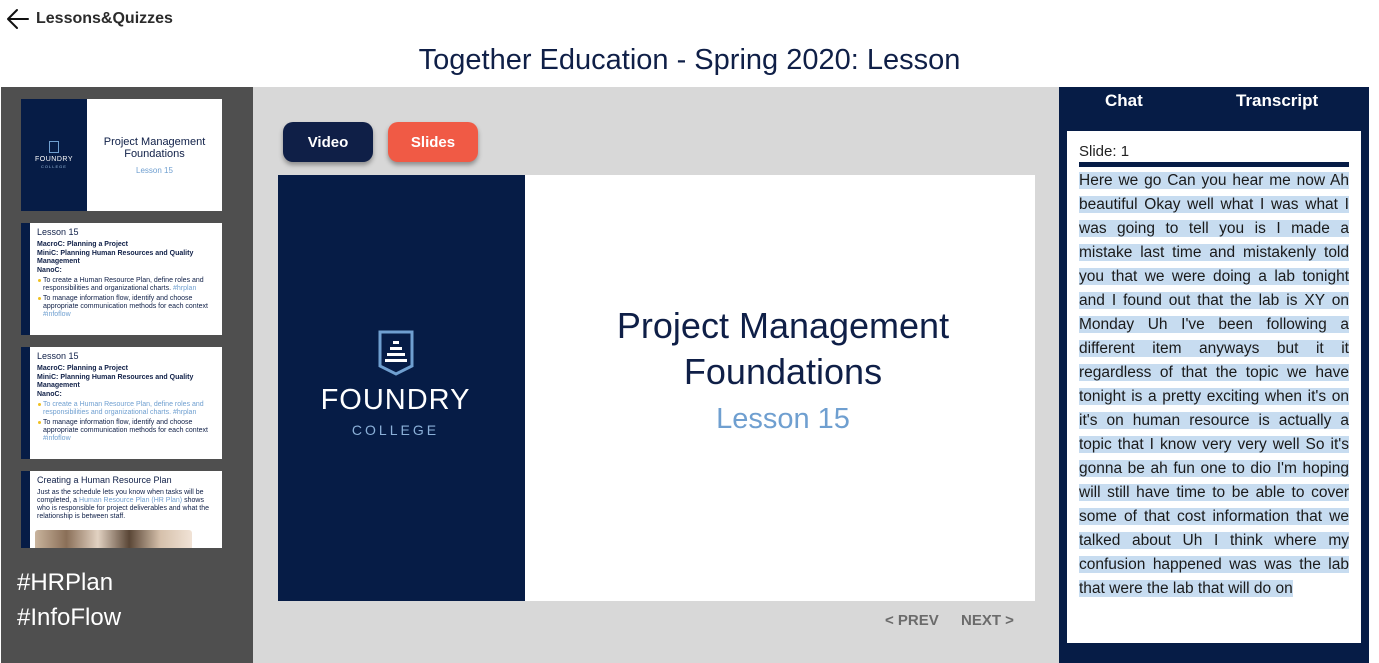 The image size is (1379, 663). I want to click on slide-title: Project Management Foundations, so click(783, 348).